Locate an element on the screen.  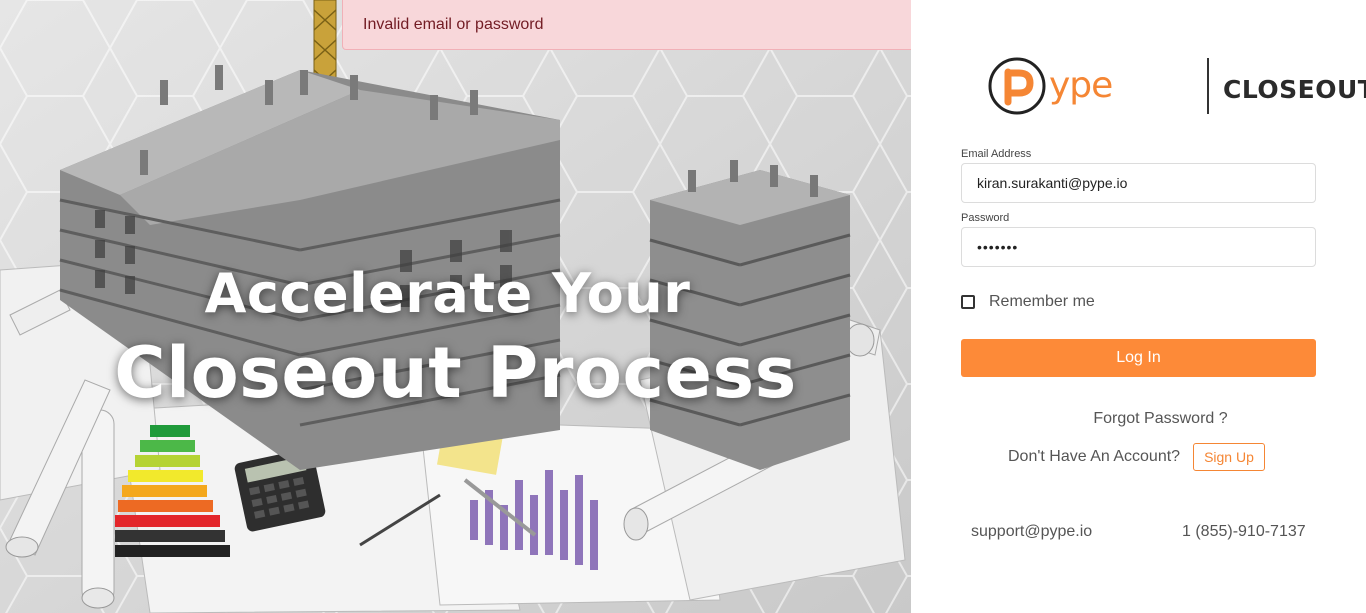
email-field is located at coordinates (1138, 183).